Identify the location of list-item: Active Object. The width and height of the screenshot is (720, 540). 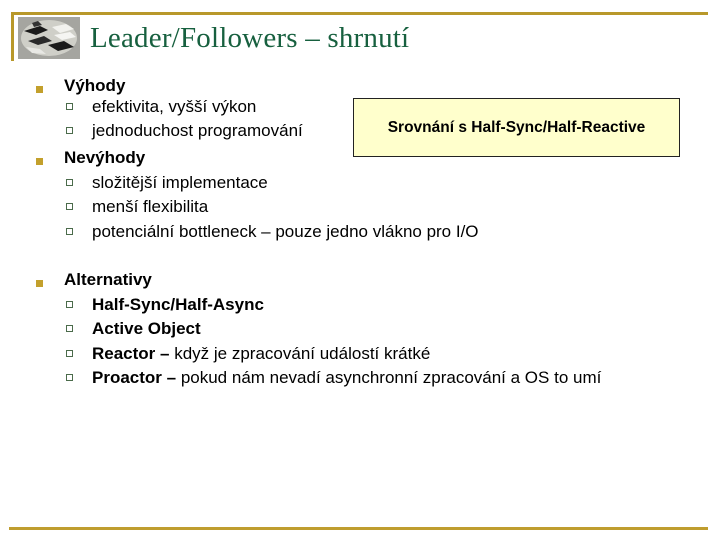
(146, 329).